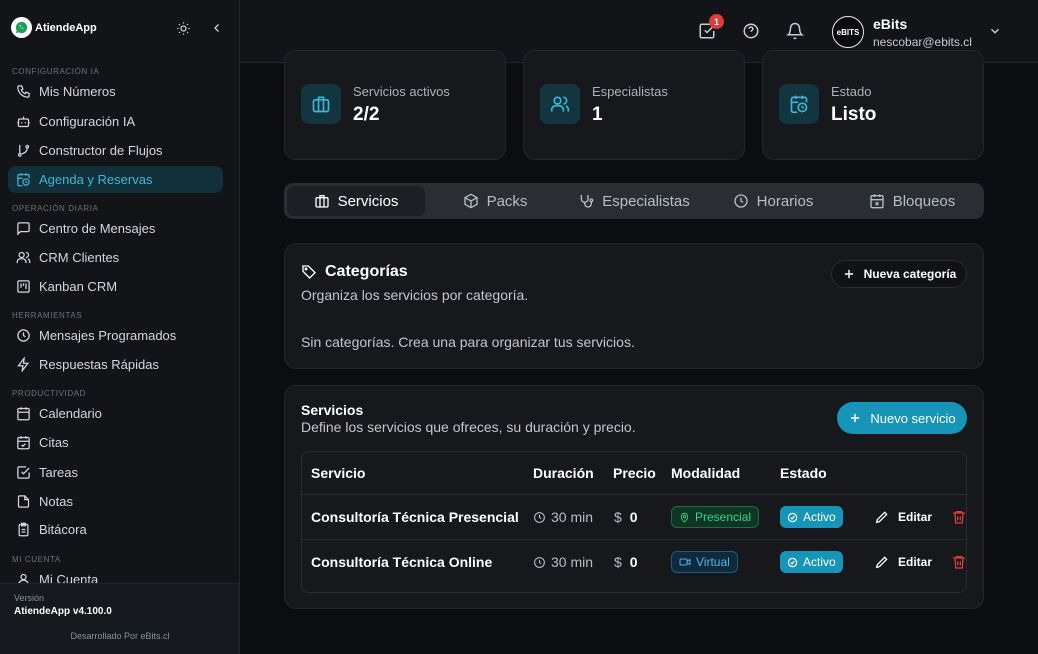  Describe the element at coordinates (309, 272) in the screenshot. I see `tag-icon` at that location.